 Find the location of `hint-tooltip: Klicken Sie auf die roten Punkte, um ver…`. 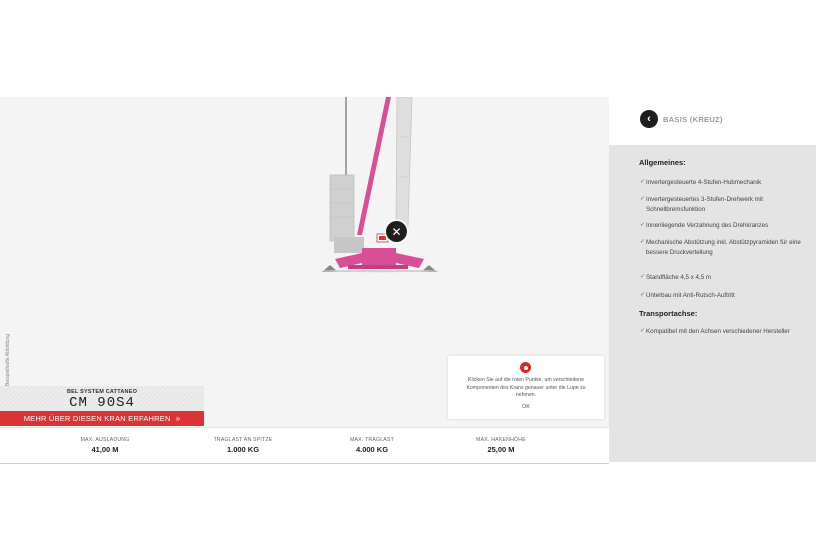

hint-tooltip: Klicken Sie auf die roten Punkte, um ver… is located at coordinates (526, 387).